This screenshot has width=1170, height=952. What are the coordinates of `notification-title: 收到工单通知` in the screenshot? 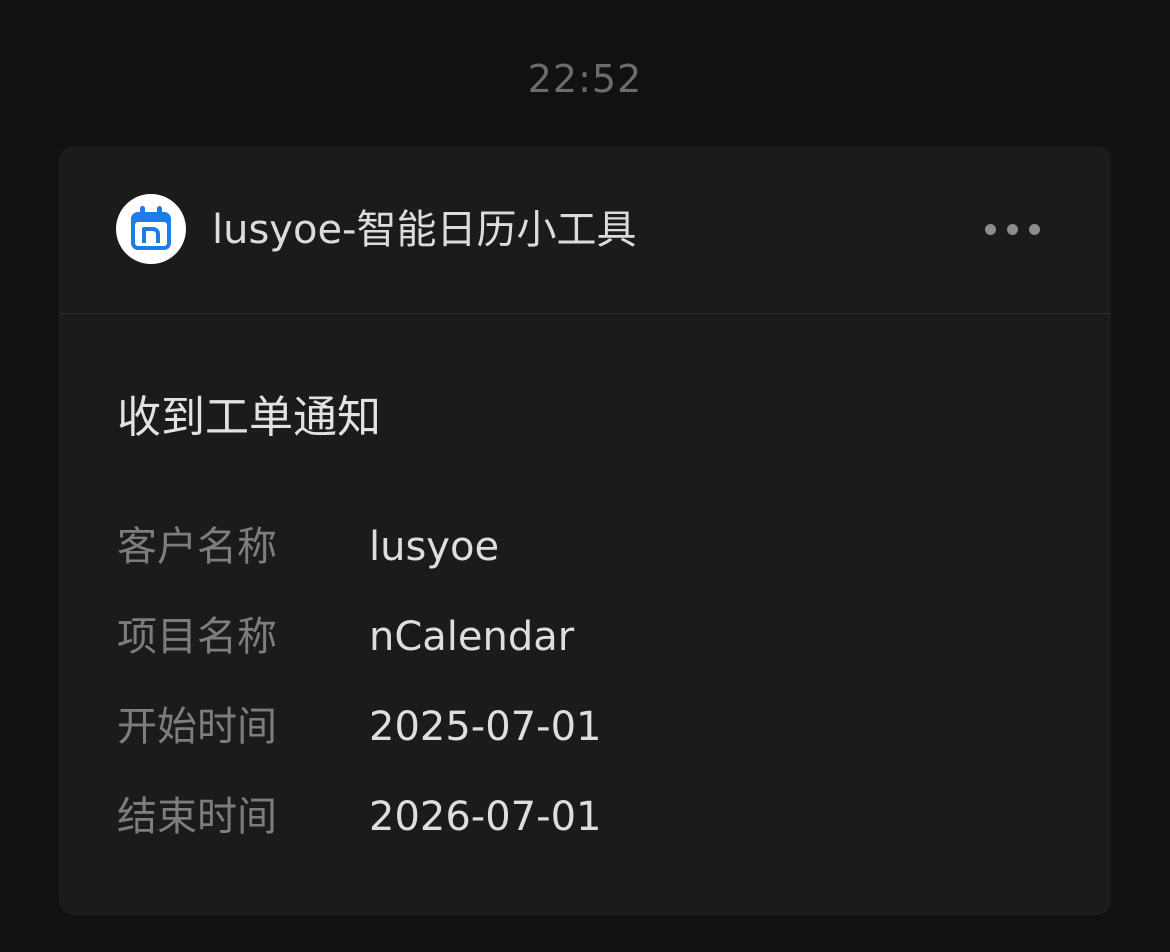 It's located at (249, 417).